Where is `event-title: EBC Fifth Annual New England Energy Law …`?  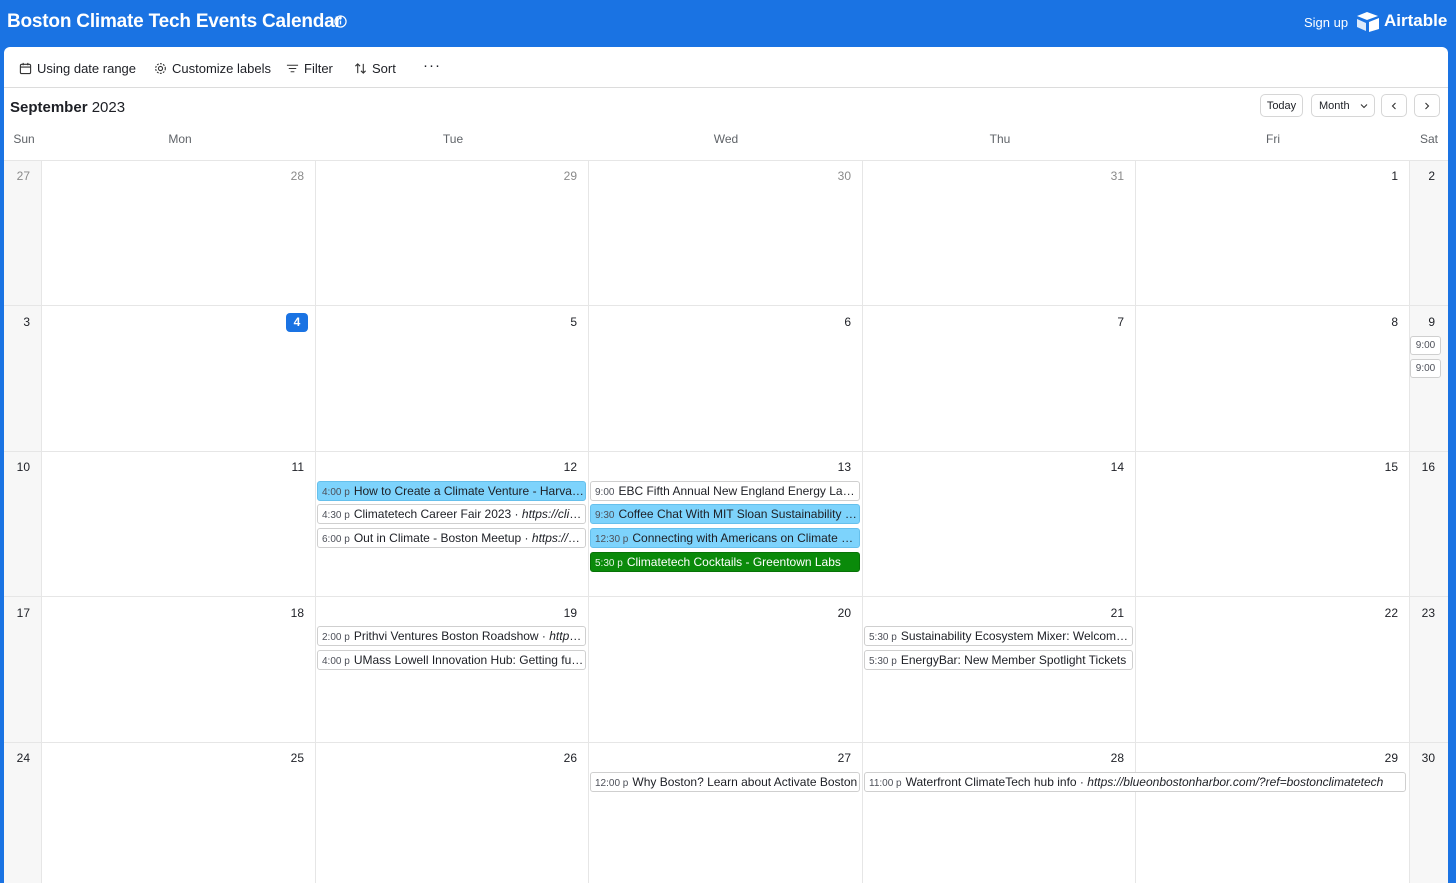 event-title: EBC Fifth Annual New England Energy Law … is located at coordinates (738, 491).